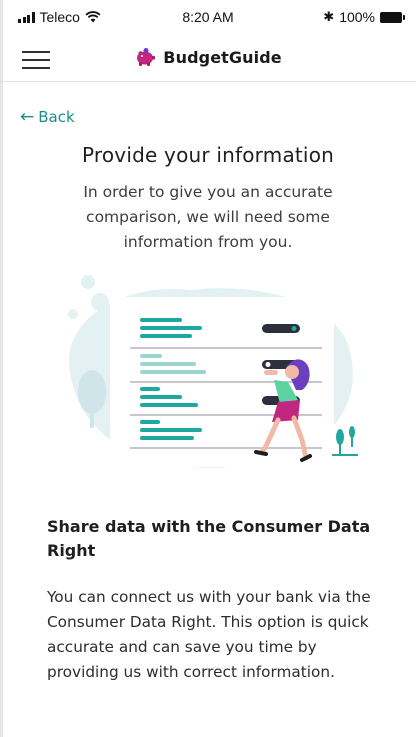 The height and width of the screenshot is (737, 416). What do you see at coordinates (392, 17) in the screenshot?
I see `battery-icon` at bounding box center [392, 17].